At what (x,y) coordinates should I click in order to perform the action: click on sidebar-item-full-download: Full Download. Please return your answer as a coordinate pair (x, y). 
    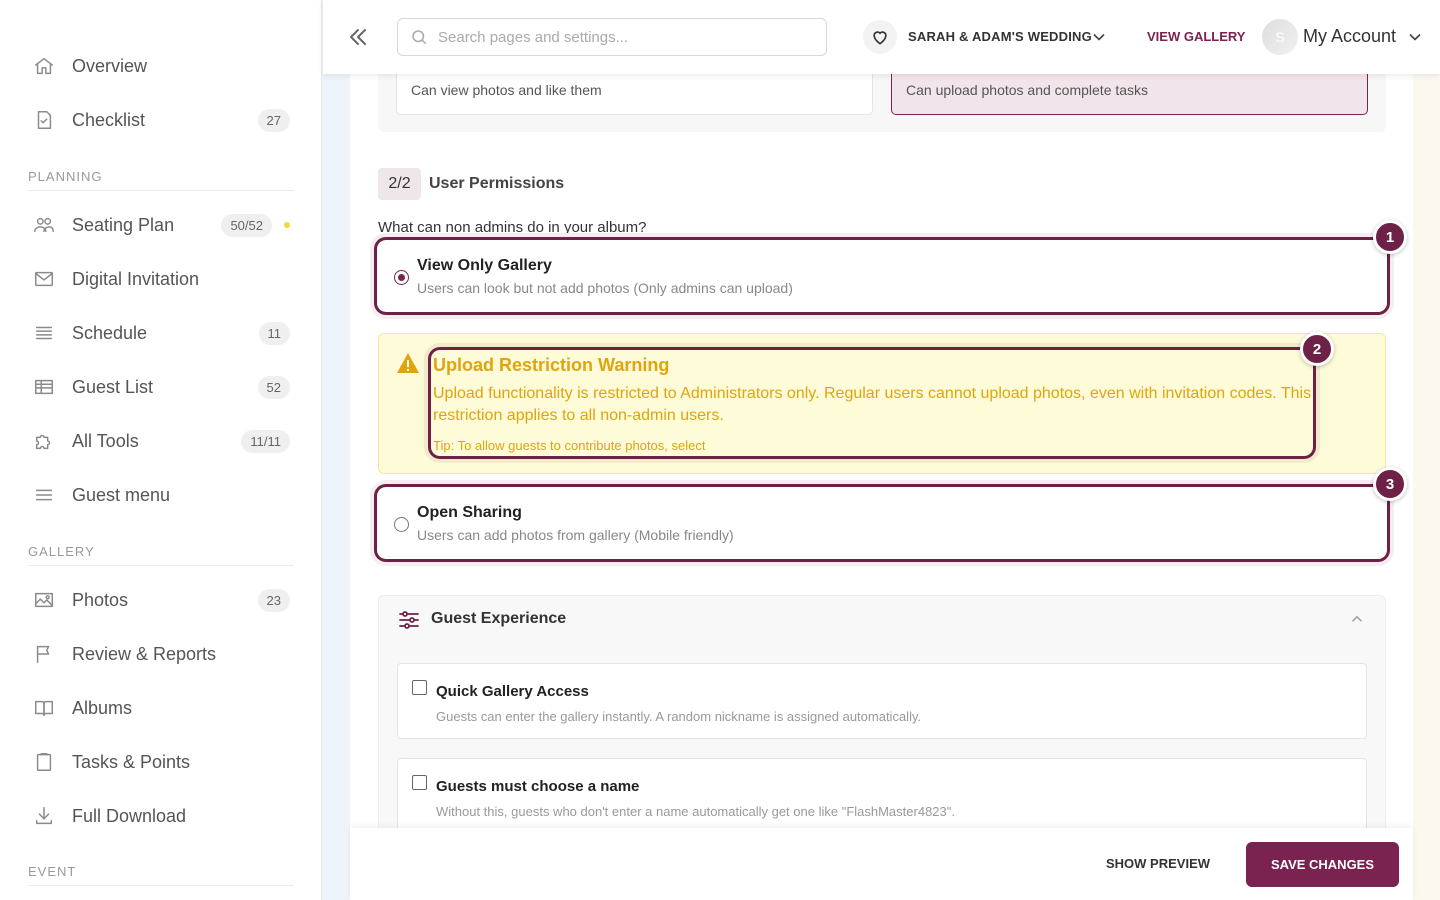
    Looking at the image, I should click on (161, 816).